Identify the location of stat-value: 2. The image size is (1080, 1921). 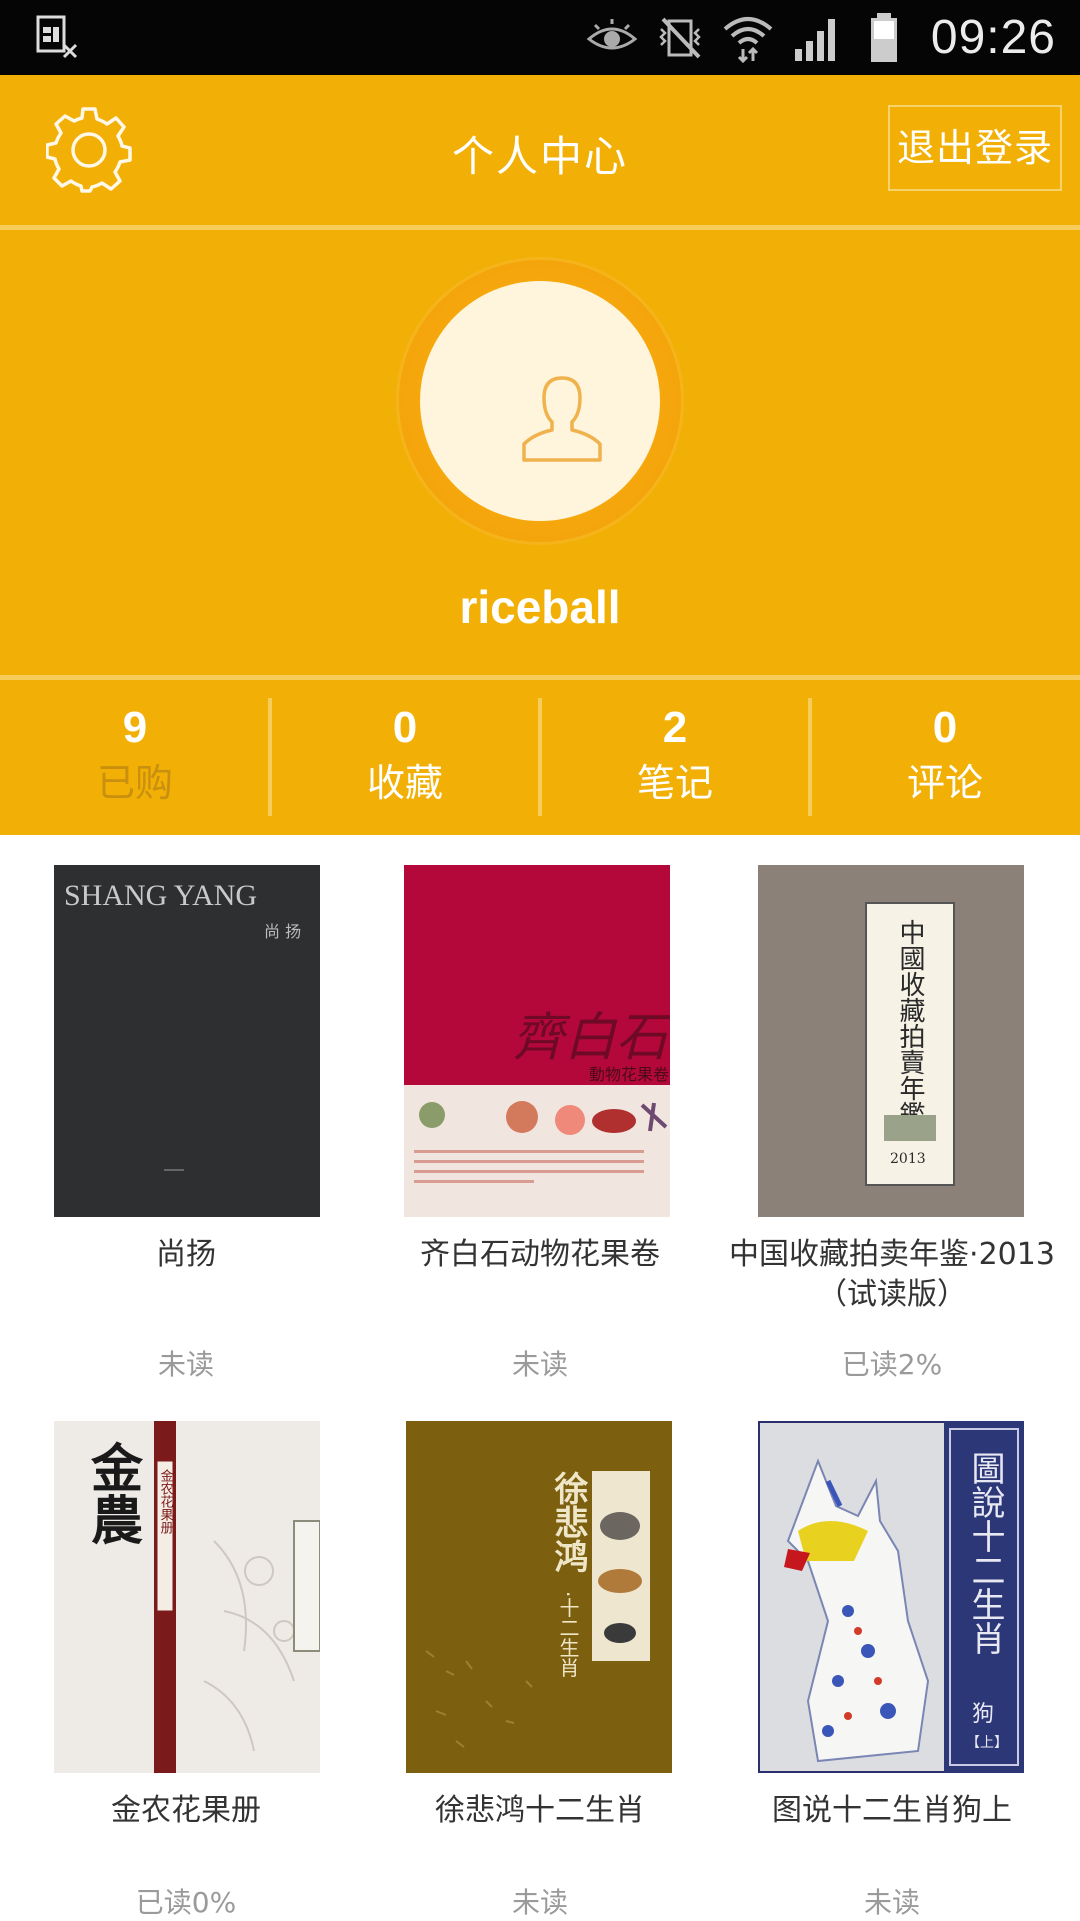
(675, 727).